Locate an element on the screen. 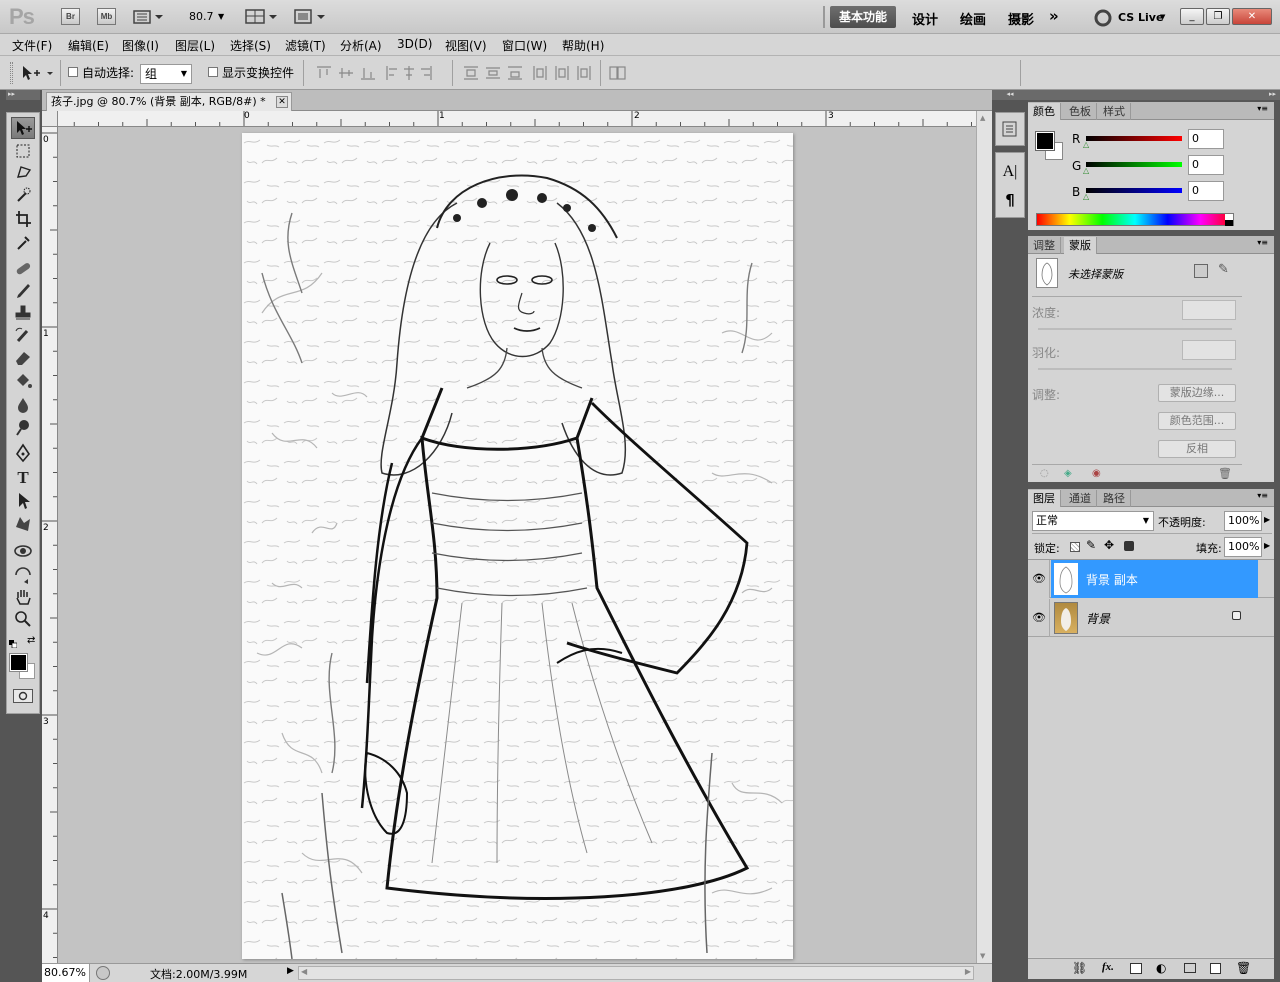 This screenshot has width=1280, height=982. dock-expand-icon: ◂◂ is located at coordinates (1010, 95).